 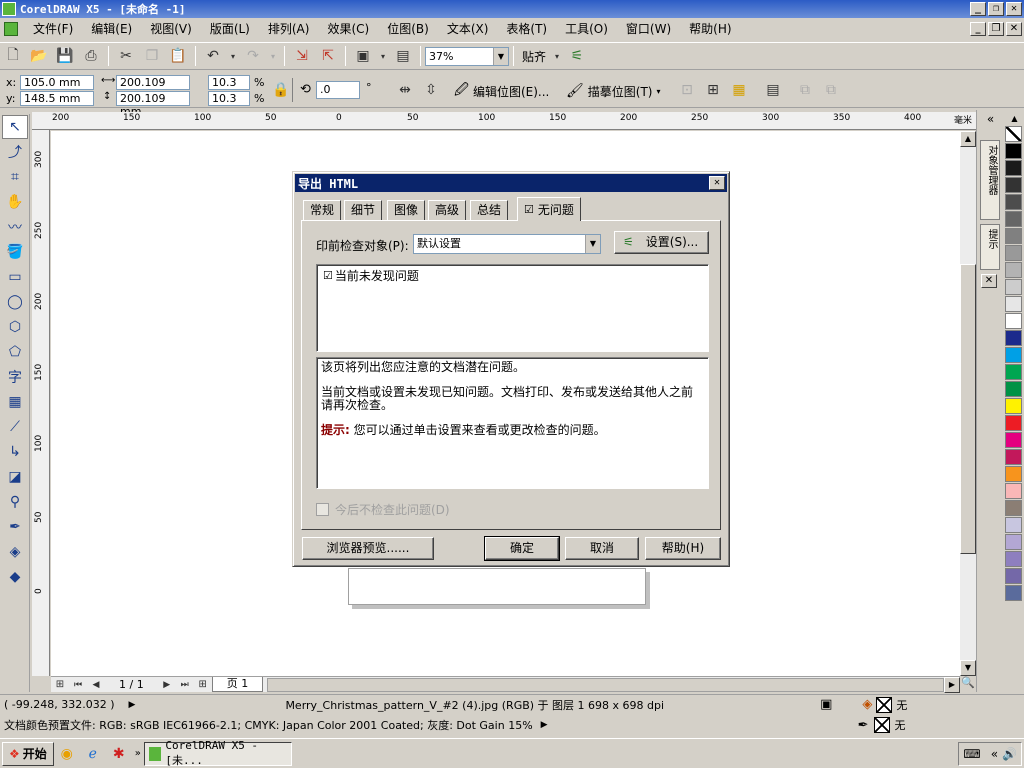 What do you see at coordinates (57, 98) in the screenshot?
I see `y-position-field: 148.5 mm` at bounding box center [57, 98].